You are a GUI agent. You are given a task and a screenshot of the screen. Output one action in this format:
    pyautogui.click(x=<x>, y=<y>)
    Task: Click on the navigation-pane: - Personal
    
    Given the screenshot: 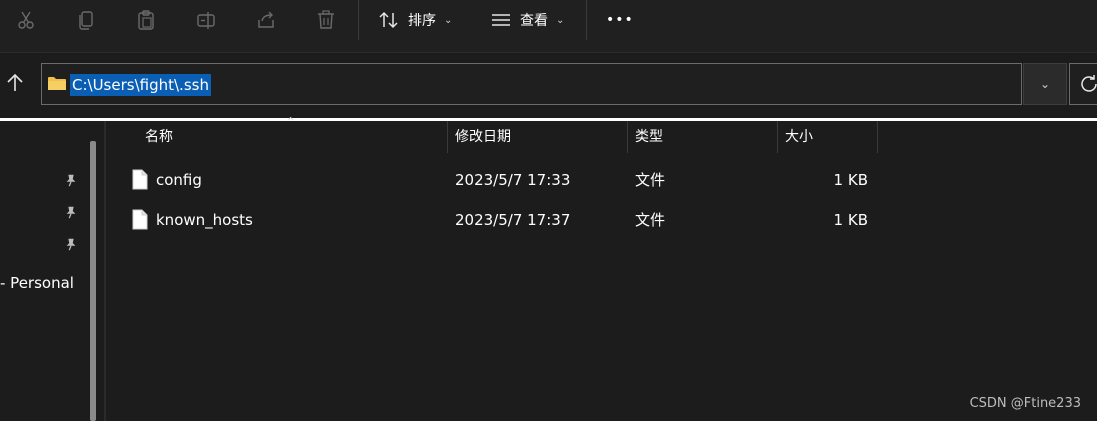 What is the action you would take?
    pyautogui.click(x=52, y=271)
    